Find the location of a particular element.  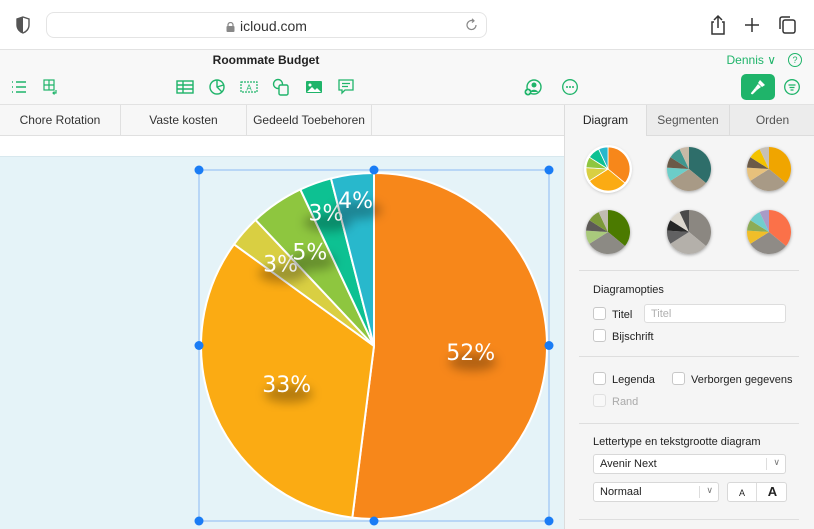

hidden-data-checkbox-label: Verborgen gegevens is located at coordinates (742, 380).